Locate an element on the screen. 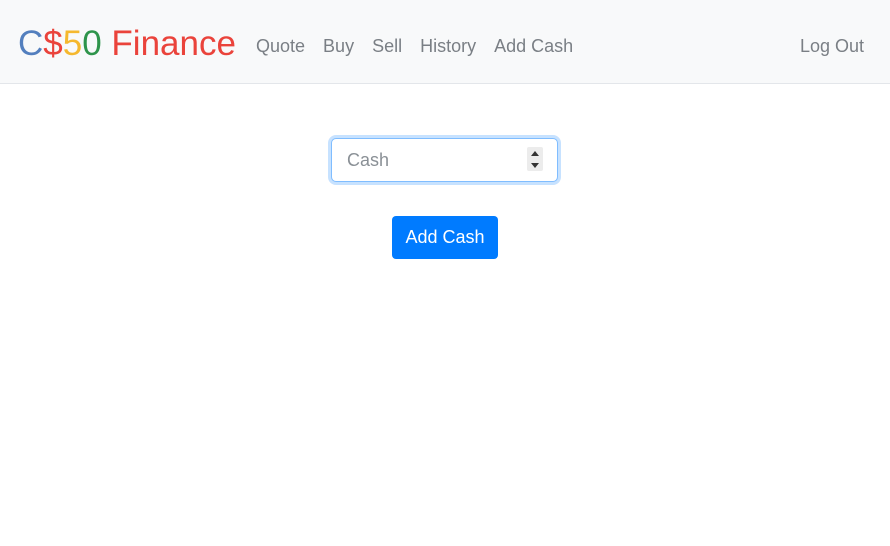 The width and height of the screenshot is (890, 546). nav-link-buy: Buy is located at coordinates (338, 46).